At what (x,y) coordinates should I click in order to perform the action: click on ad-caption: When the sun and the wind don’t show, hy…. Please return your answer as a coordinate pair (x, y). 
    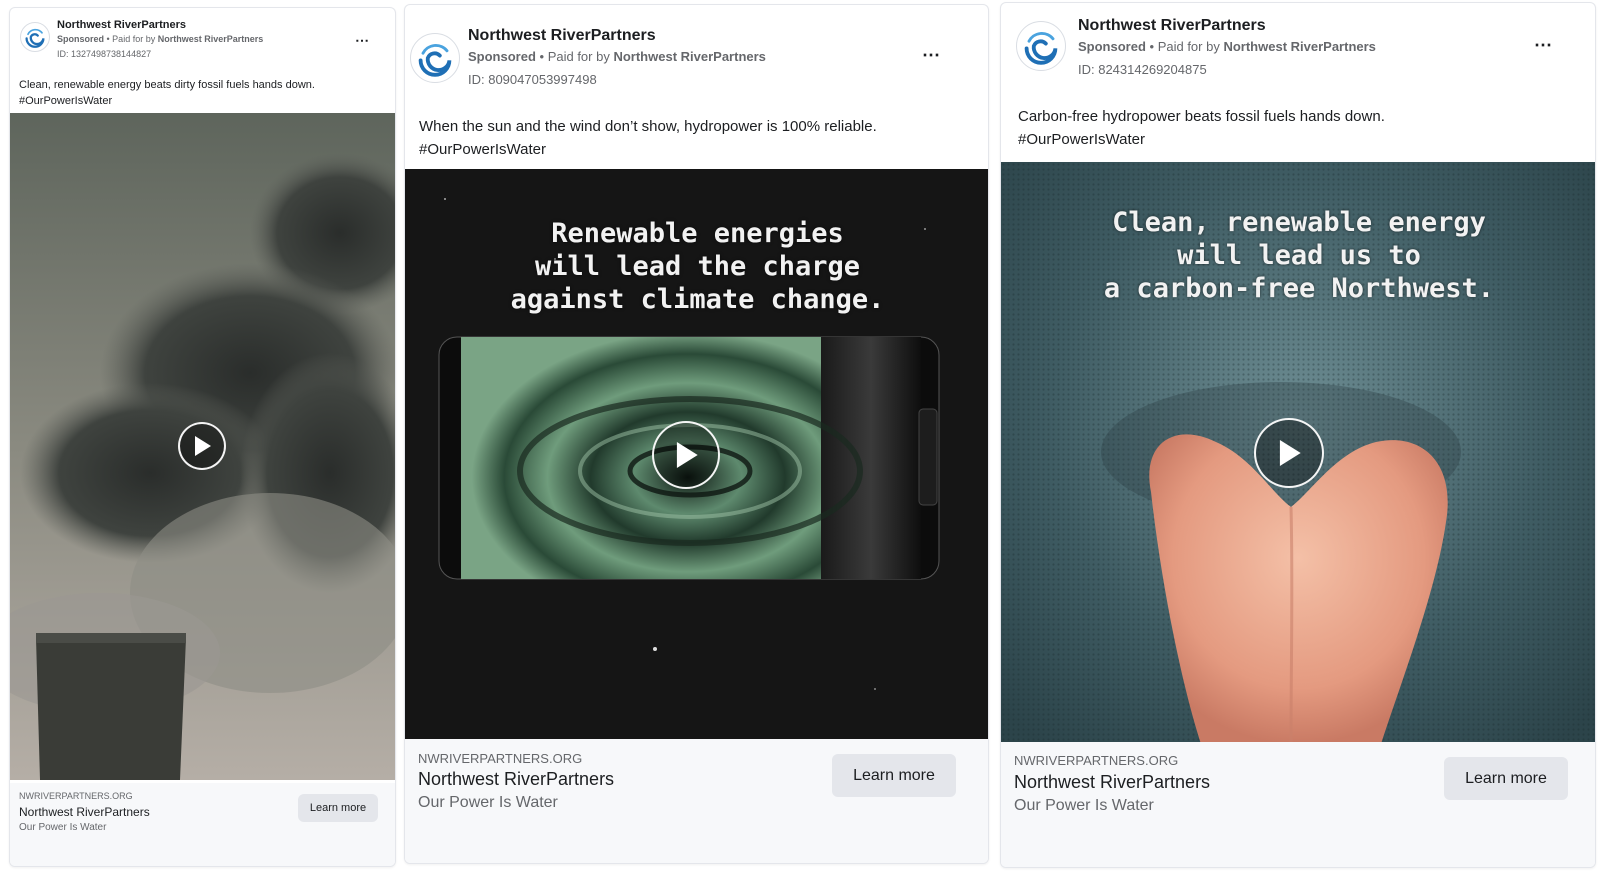
    Looking at the image, I should click on (648, 138).